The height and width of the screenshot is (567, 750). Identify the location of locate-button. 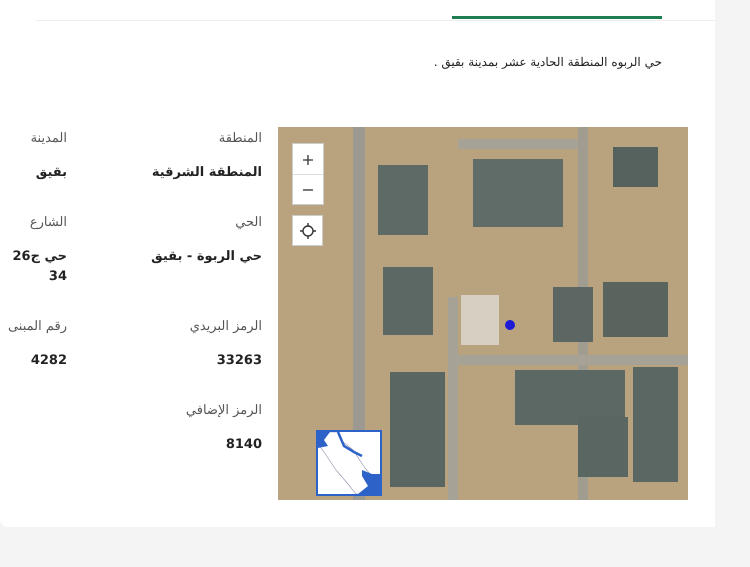
(307, 230).